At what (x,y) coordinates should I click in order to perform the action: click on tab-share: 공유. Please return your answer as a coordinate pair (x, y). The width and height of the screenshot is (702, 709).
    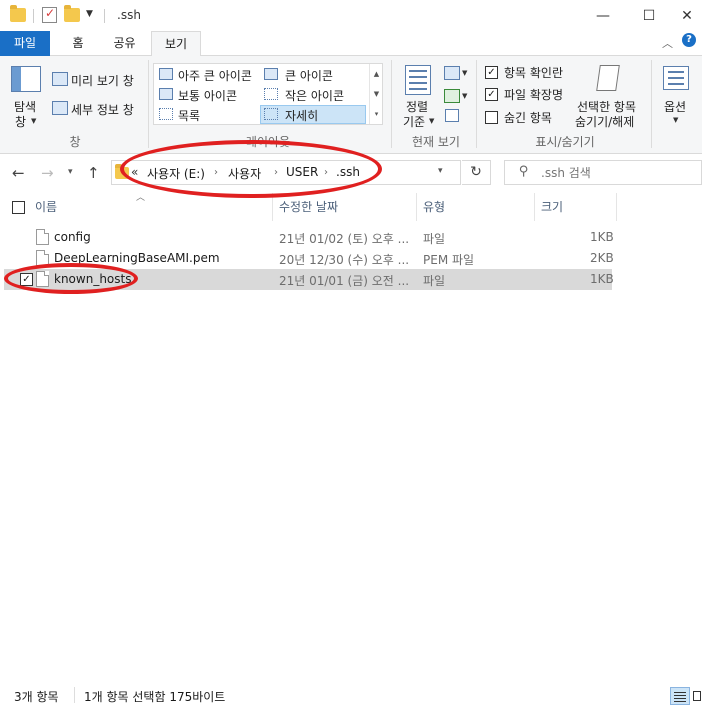
    Looking at the image, I should click on (124, 43).